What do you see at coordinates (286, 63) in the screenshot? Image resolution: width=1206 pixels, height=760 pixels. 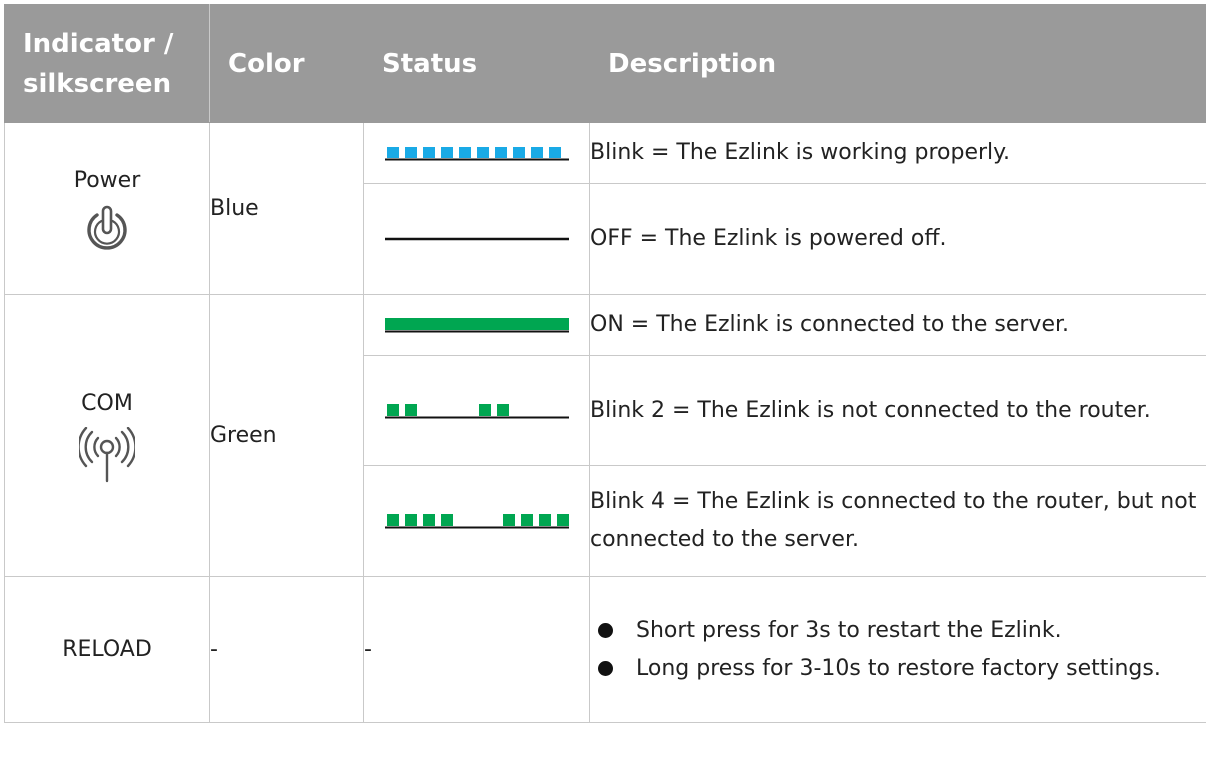 I see `header-color: Color` at bounding box center [286, 63].